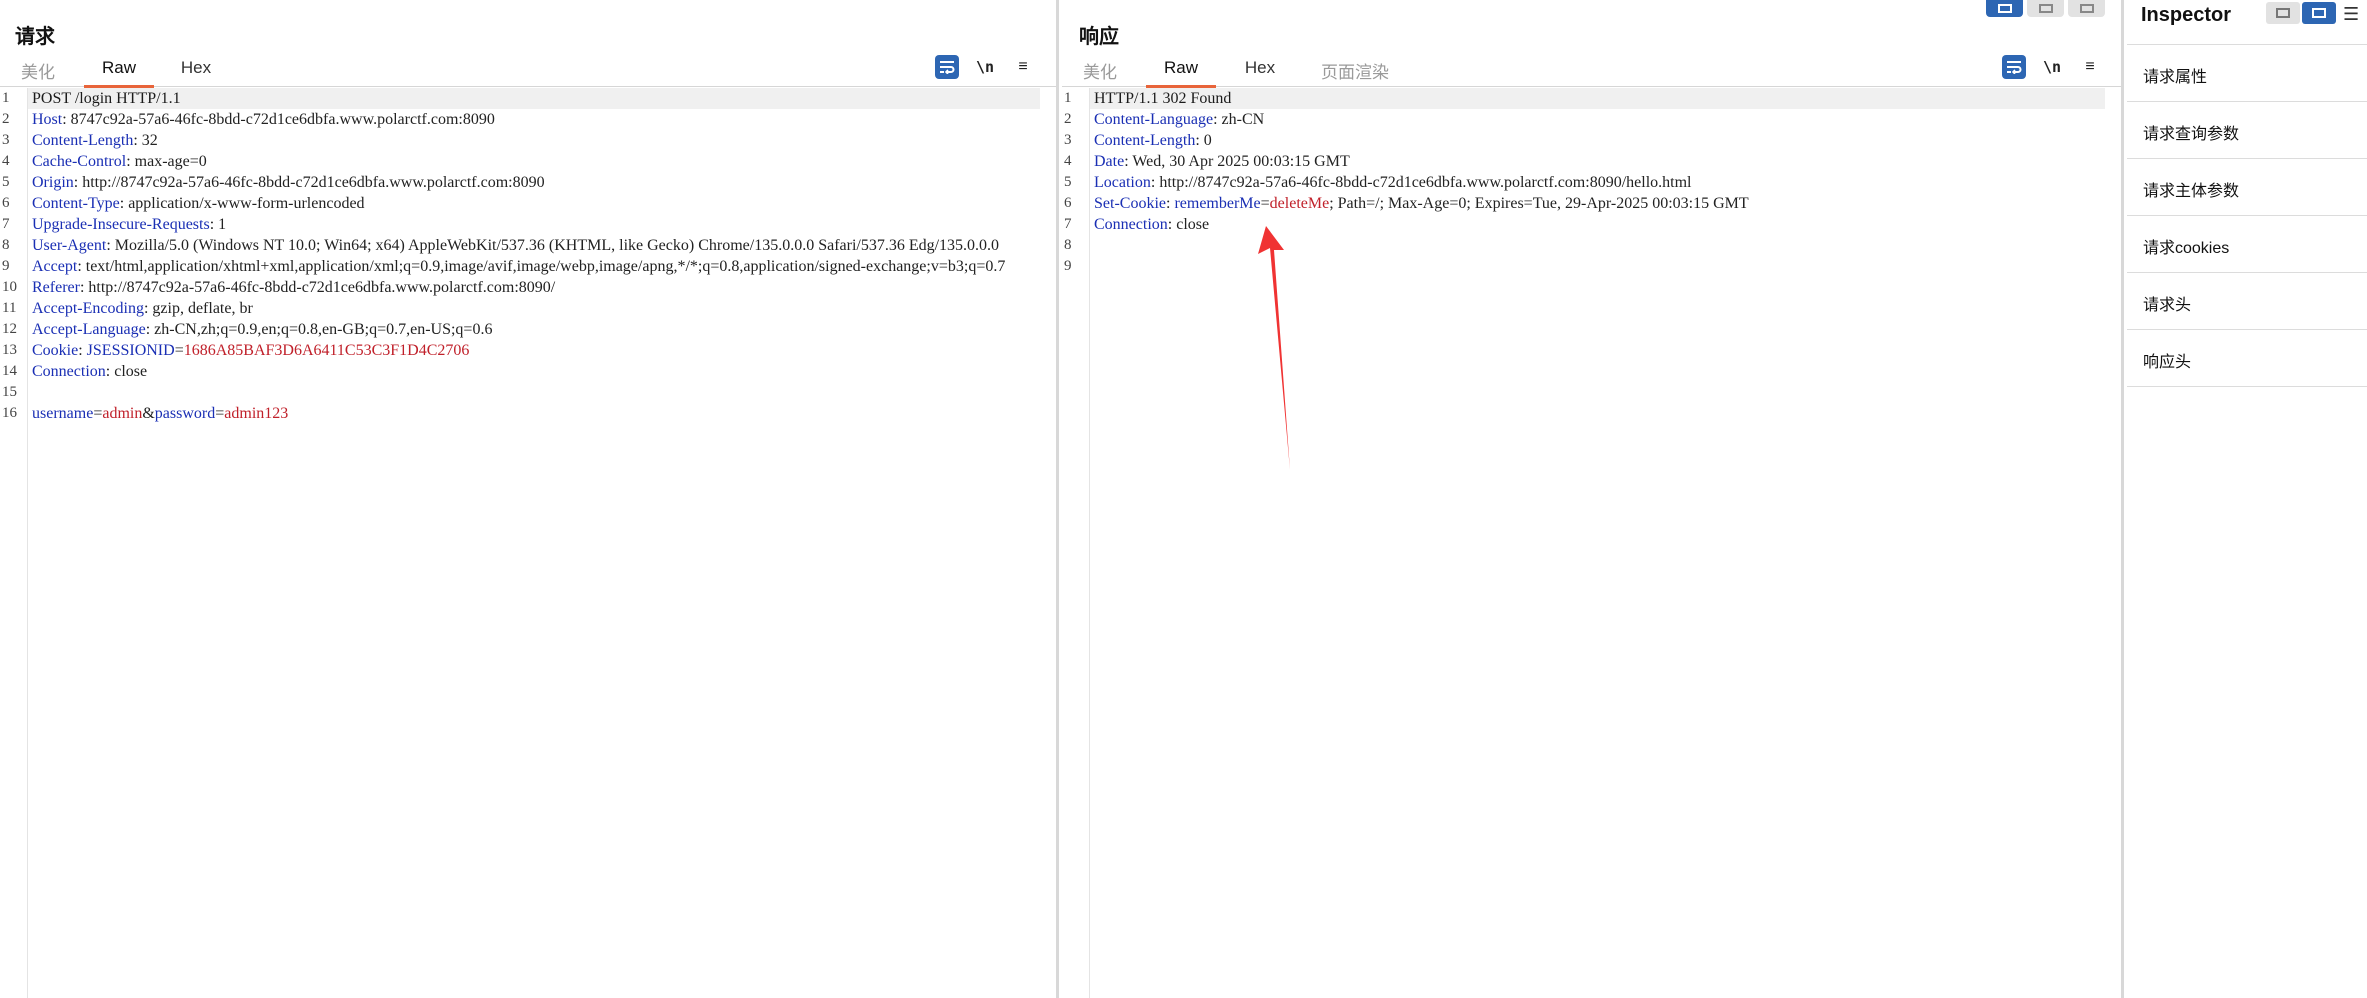  I want to click on code-line: 14 Connection: close, so click(520, 371).